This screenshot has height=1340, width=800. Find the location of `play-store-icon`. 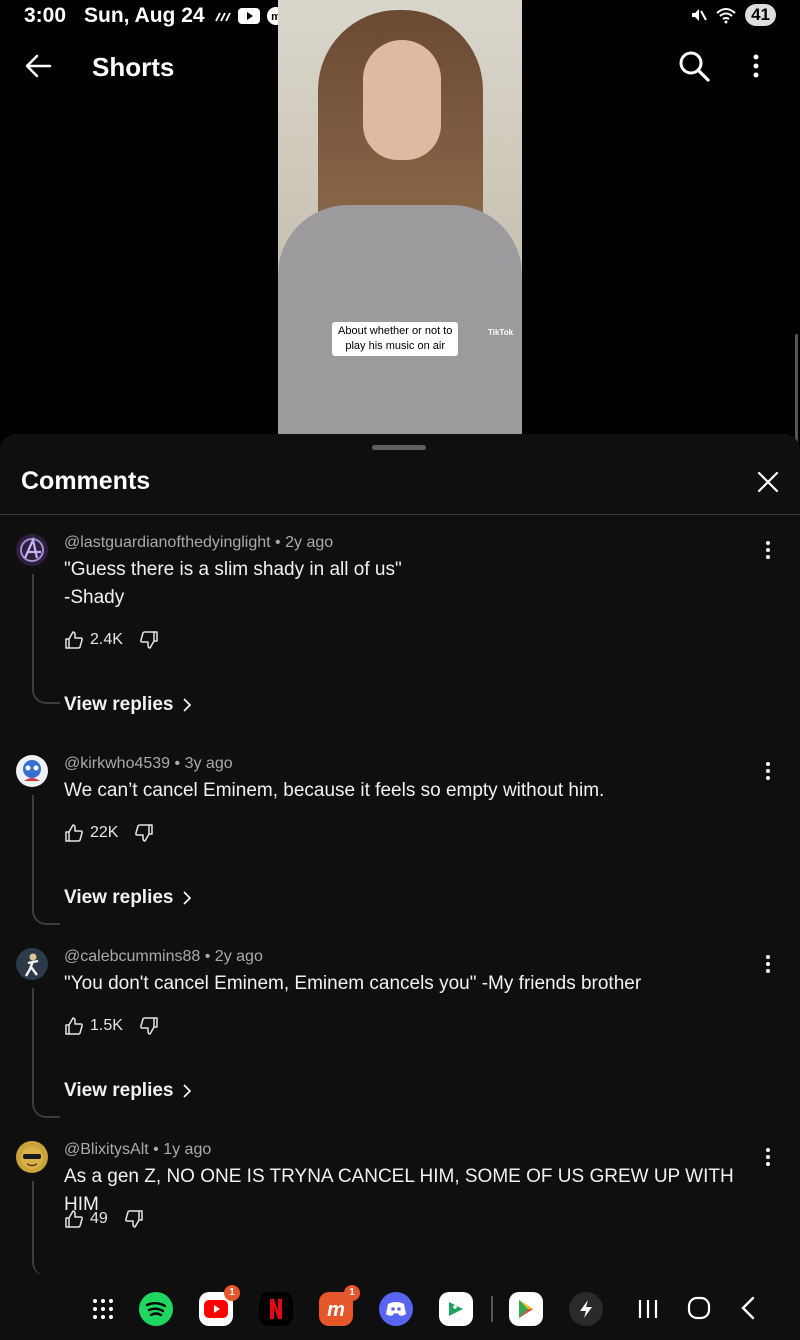

play-store-icon is located at coordinates (526, 1309).